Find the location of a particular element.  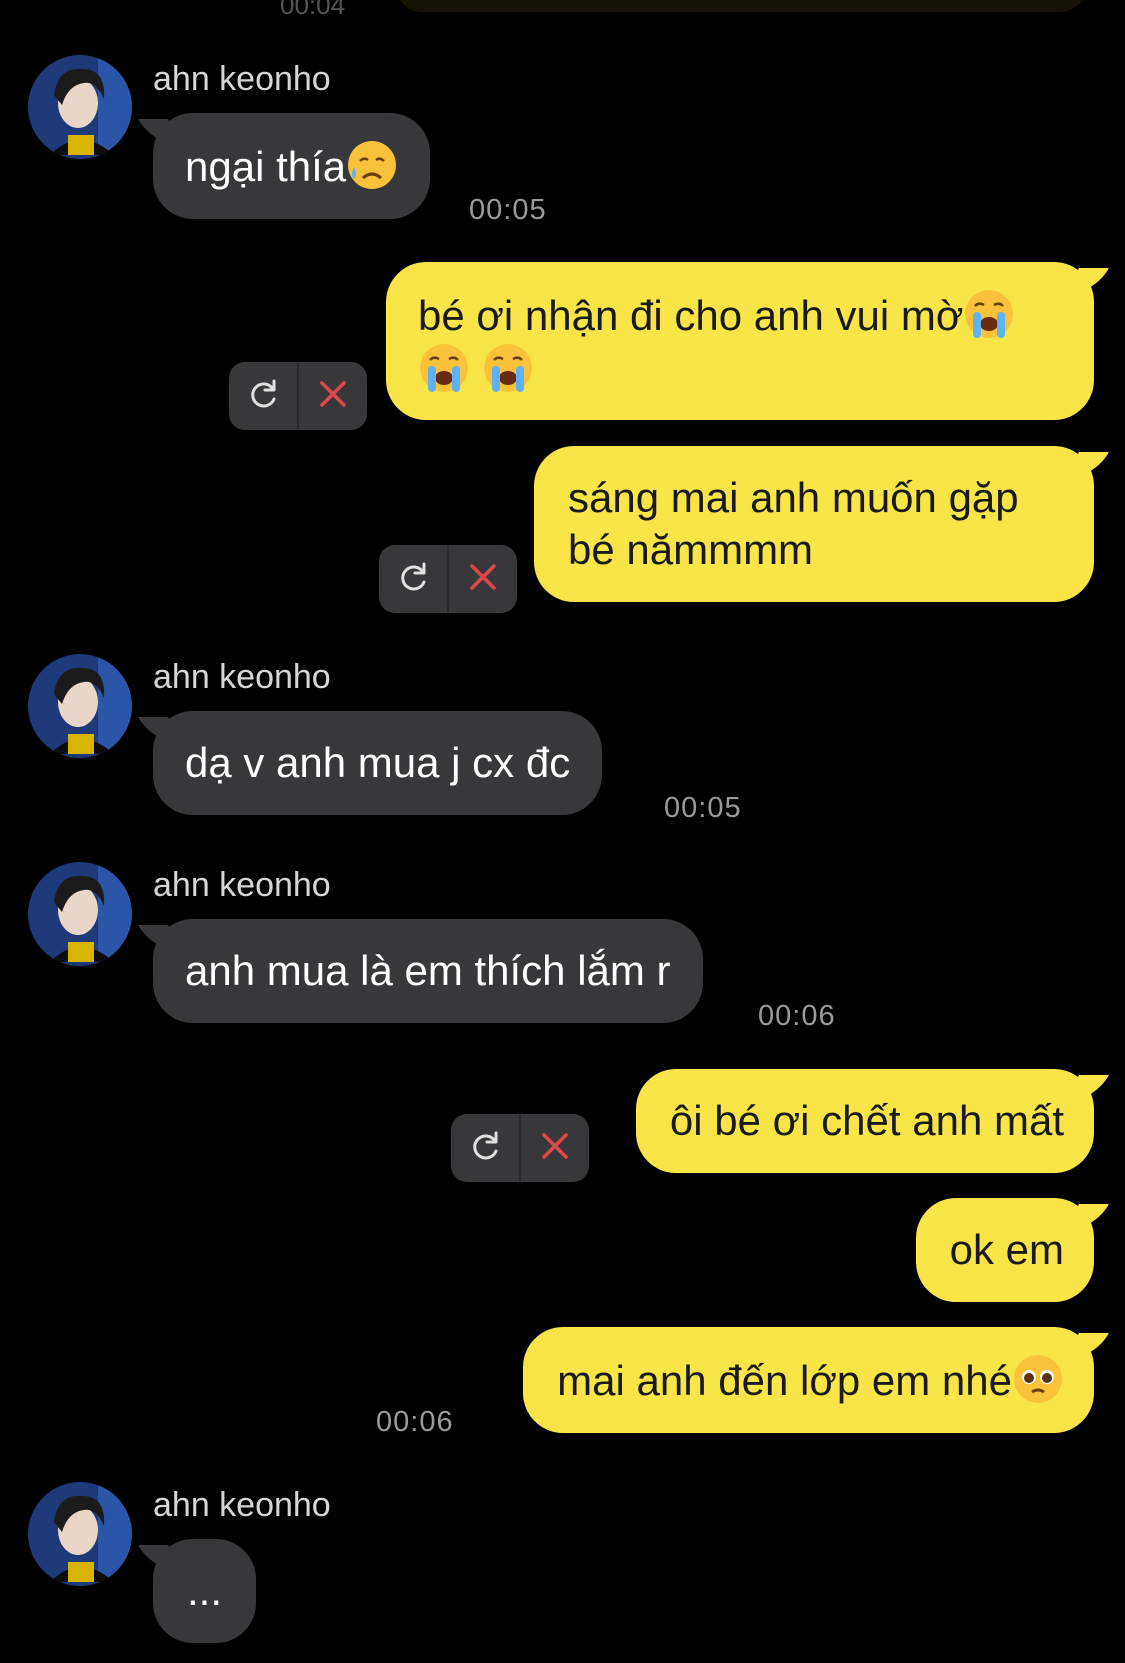

outgoing-message-bubble: ok em is located at coordinates (1004, 1250).